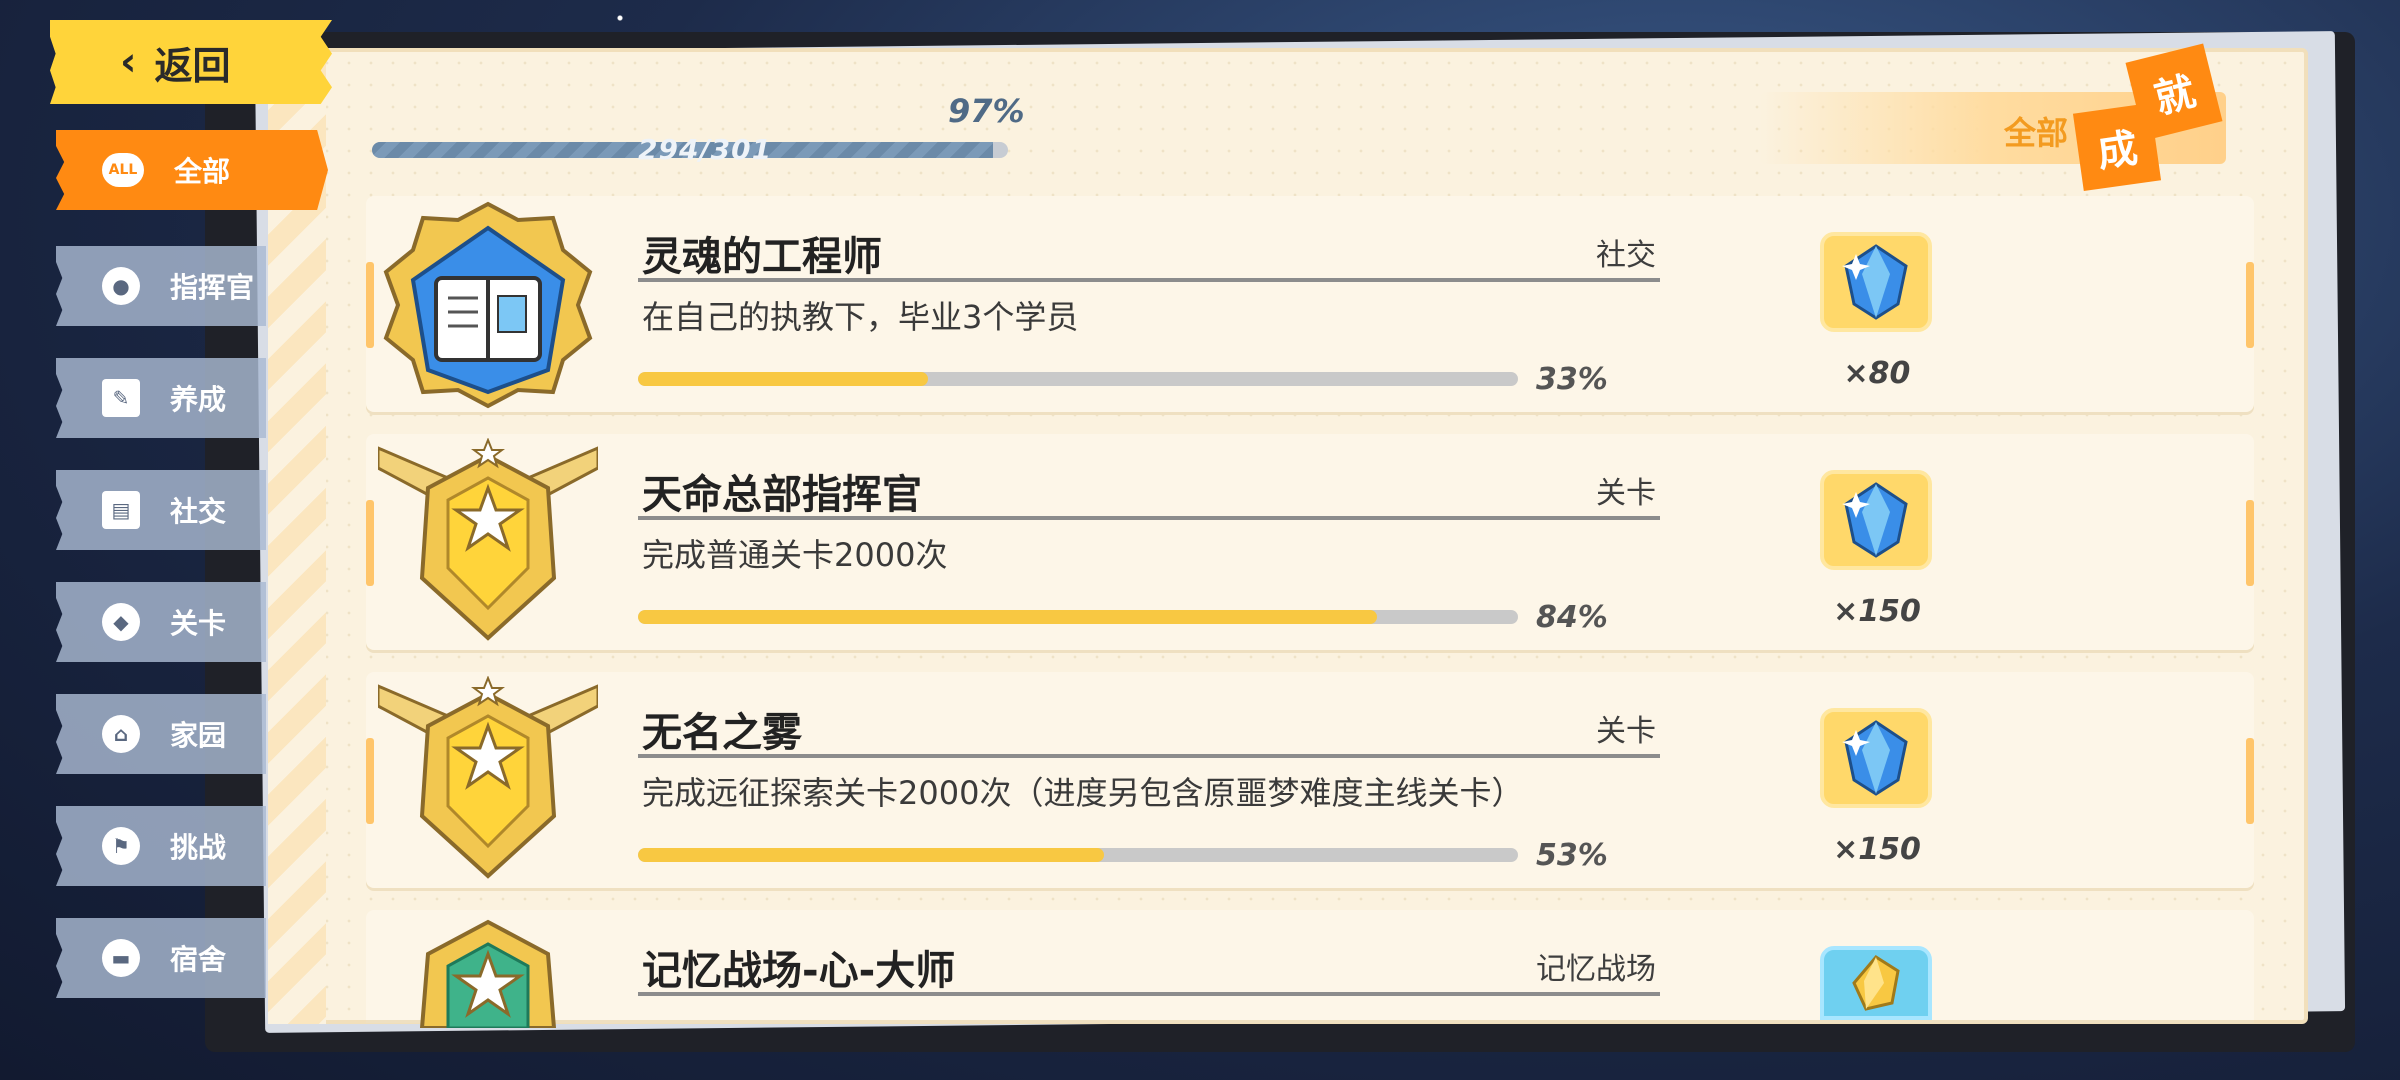  Describe the element at coordinates (192, 65) in the screenshot. I see `back-button-label: 返回` at that location.